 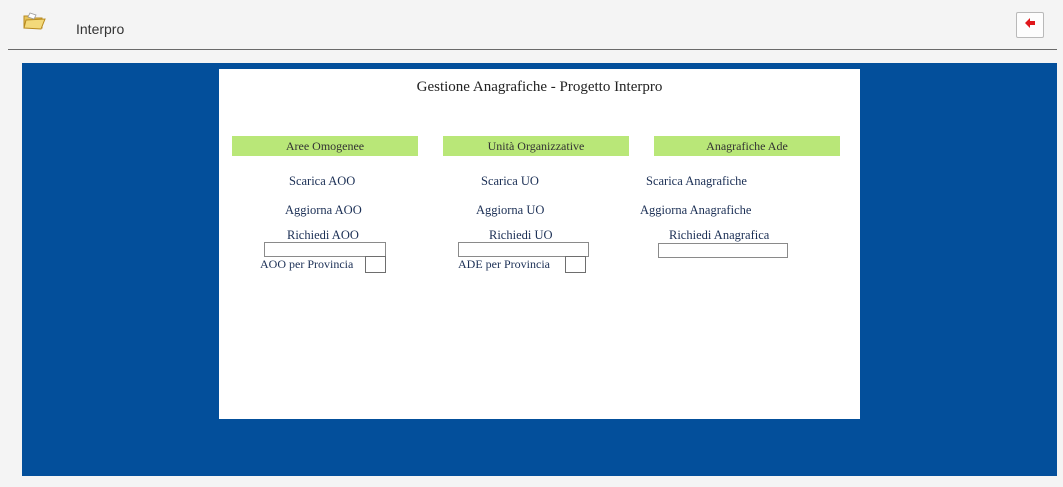 What do you see at coordinates (100, 29) in the screenshot?
I see `app-title: Interpro` at bounding box center [100, 29].